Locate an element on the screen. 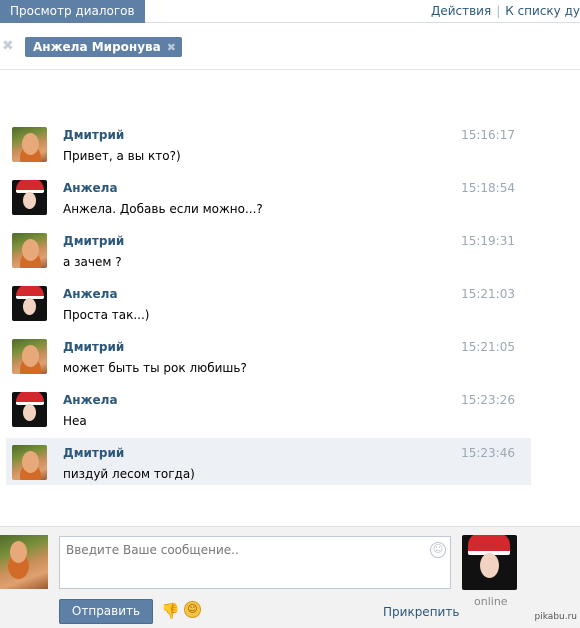 The image size is (580, 628). message-time: 15:23:26 is located at coordinates (488, 400).